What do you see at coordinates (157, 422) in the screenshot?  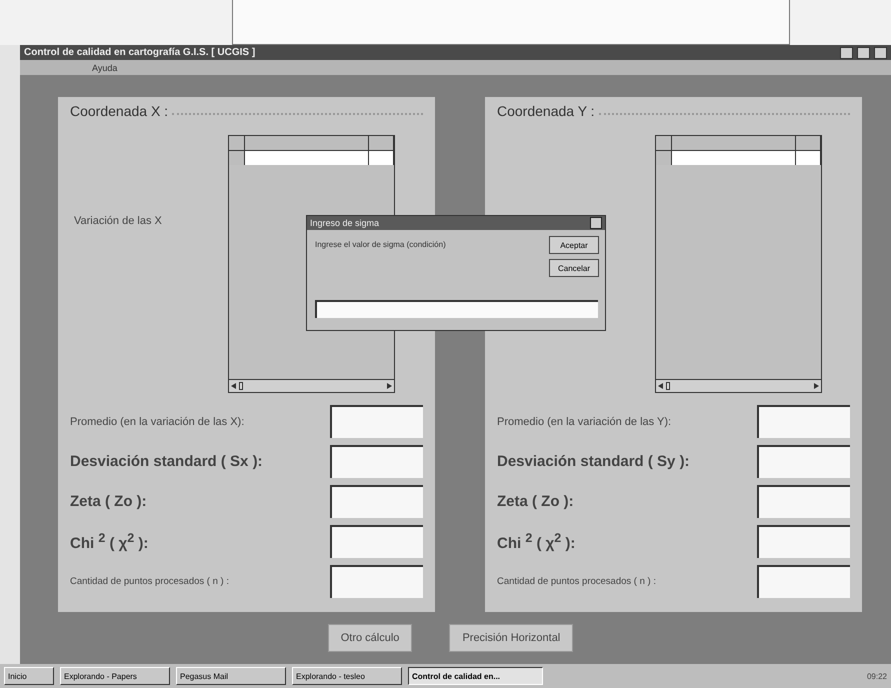 I see `field-label: Promedio (en la variación de las X):` at bounding box center [157, 422].